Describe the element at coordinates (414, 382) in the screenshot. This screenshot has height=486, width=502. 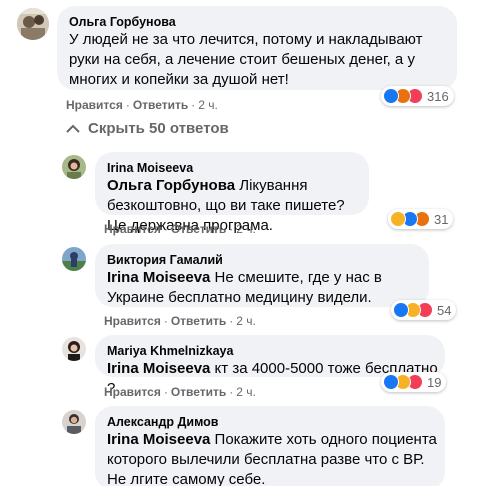
I see `reaction-summary: 19` at that location.